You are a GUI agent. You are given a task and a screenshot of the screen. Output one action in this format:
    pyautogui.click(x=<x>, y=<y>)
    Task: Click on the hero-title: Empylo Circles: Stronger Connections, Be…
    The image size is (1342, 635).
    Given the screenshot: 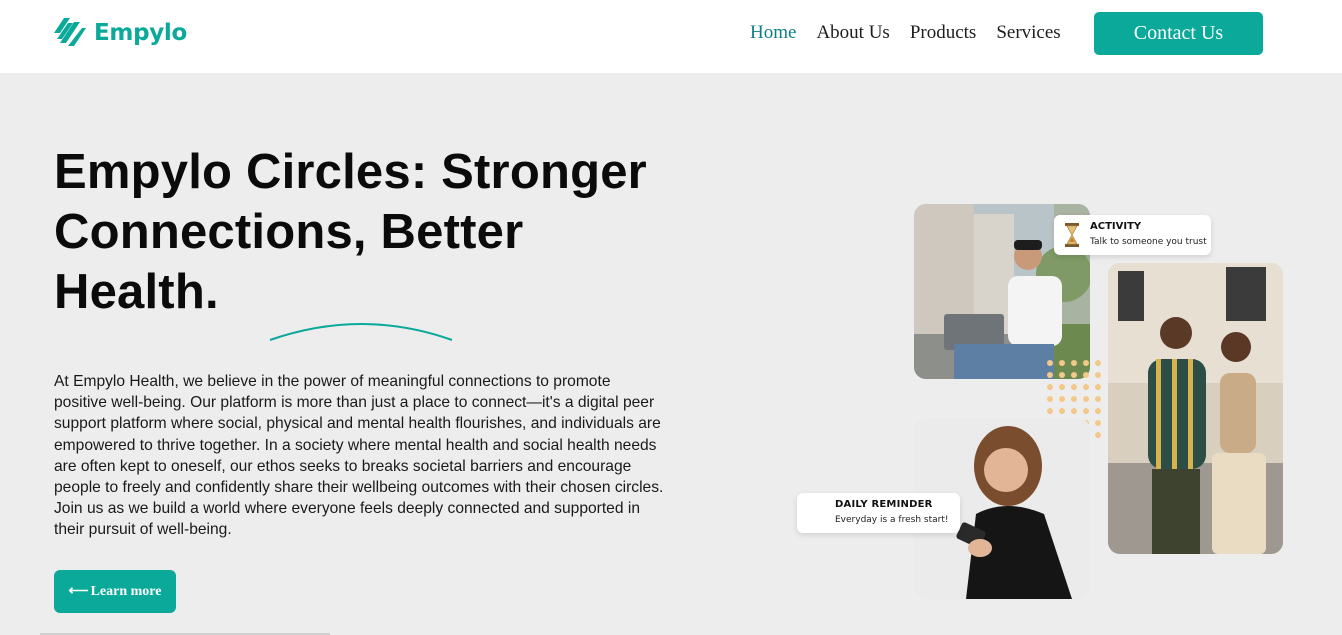 What is the action you would take?
    pyautogui.click(x=350, y=232)
    